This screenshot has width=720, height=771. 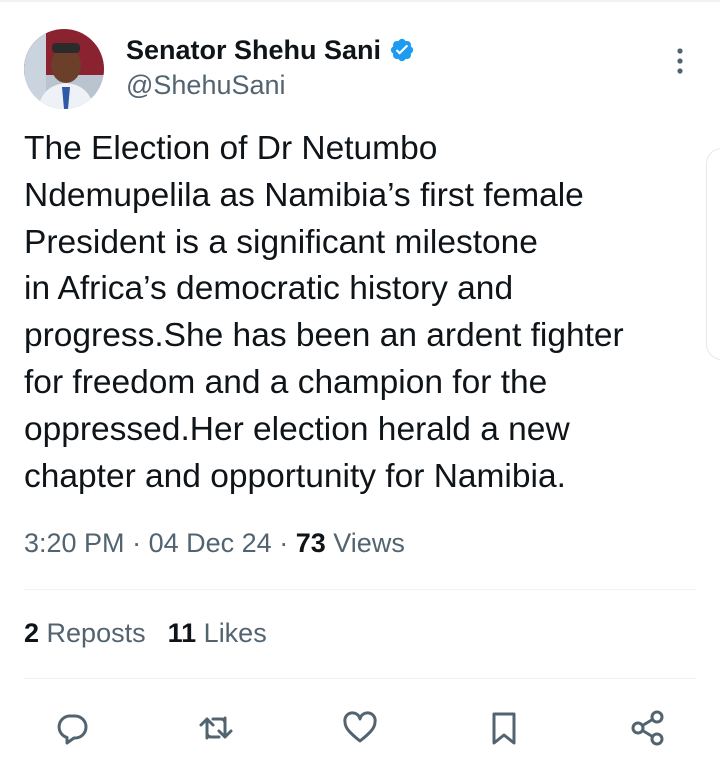 What do you see at coordinates (72, 728) in the screenshot?
I see `reply-icon` at bounding box center [72, 728].